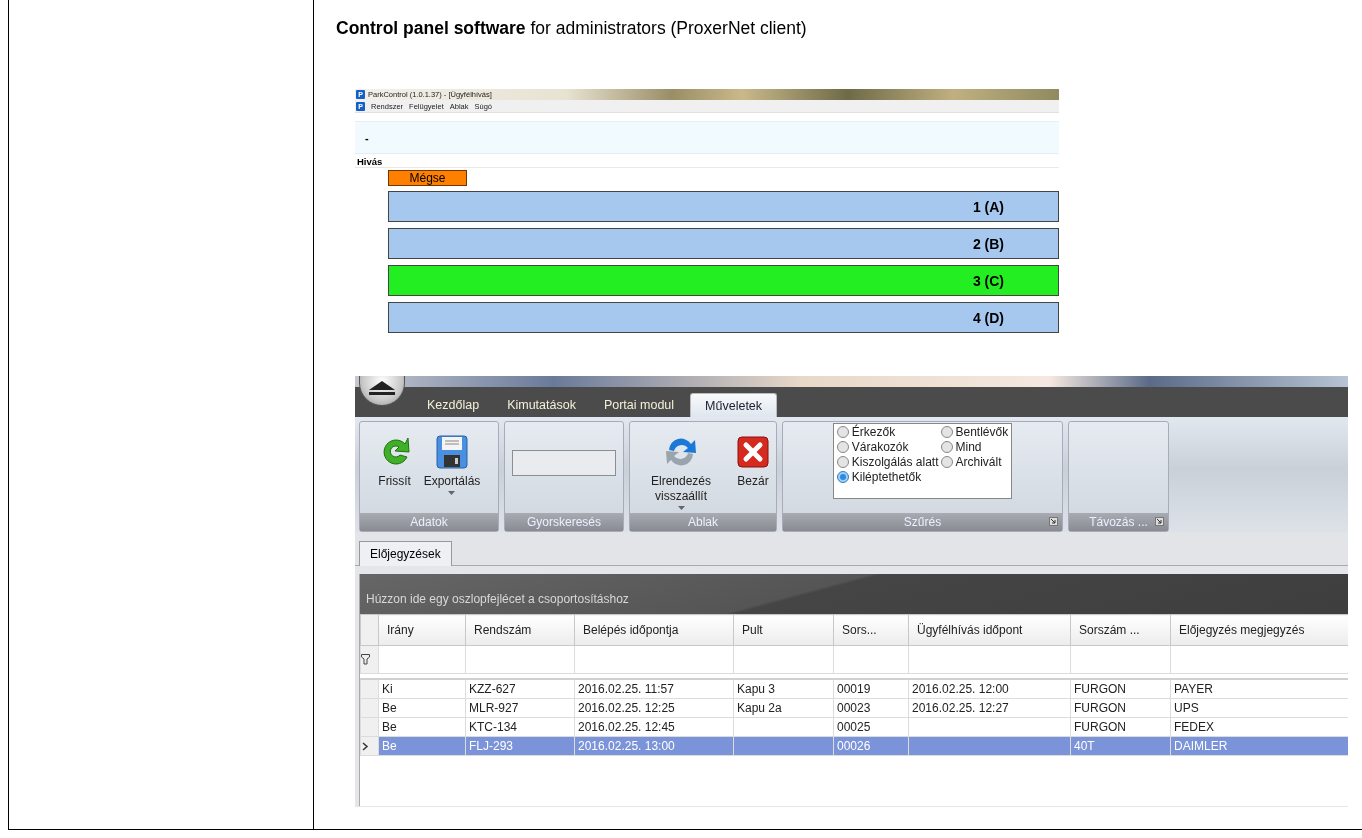  I want to click on table-cell: 00019, so click(871, 689).